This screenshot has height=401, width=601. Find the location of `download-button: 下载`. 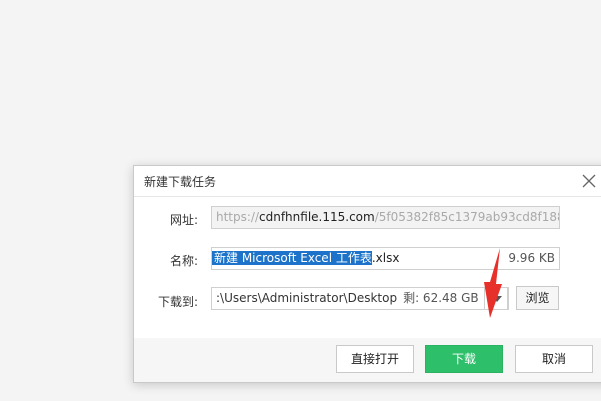

download-button: 下载 is located at coordinates (464, 359).